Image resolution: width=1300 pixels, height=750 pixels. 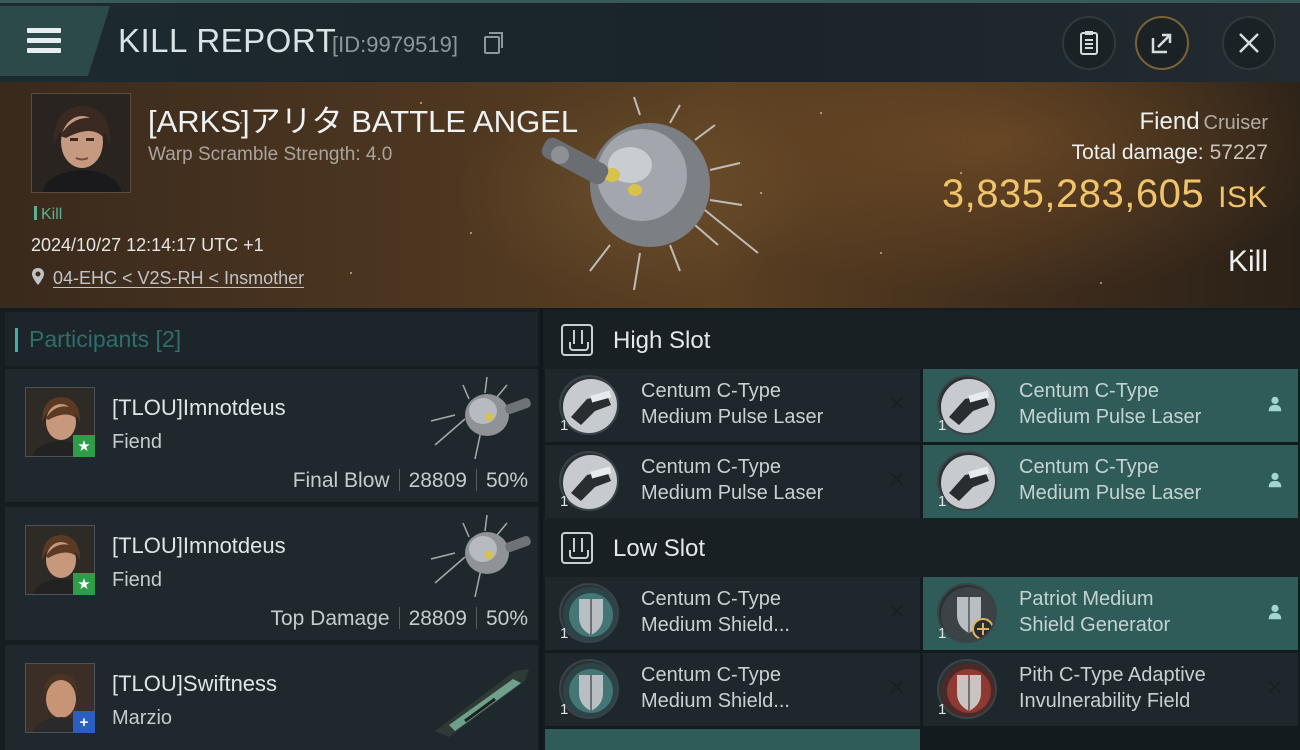 I want to click on participant-stats: Top Damage 28809 50%, so click(x=399, y=619).